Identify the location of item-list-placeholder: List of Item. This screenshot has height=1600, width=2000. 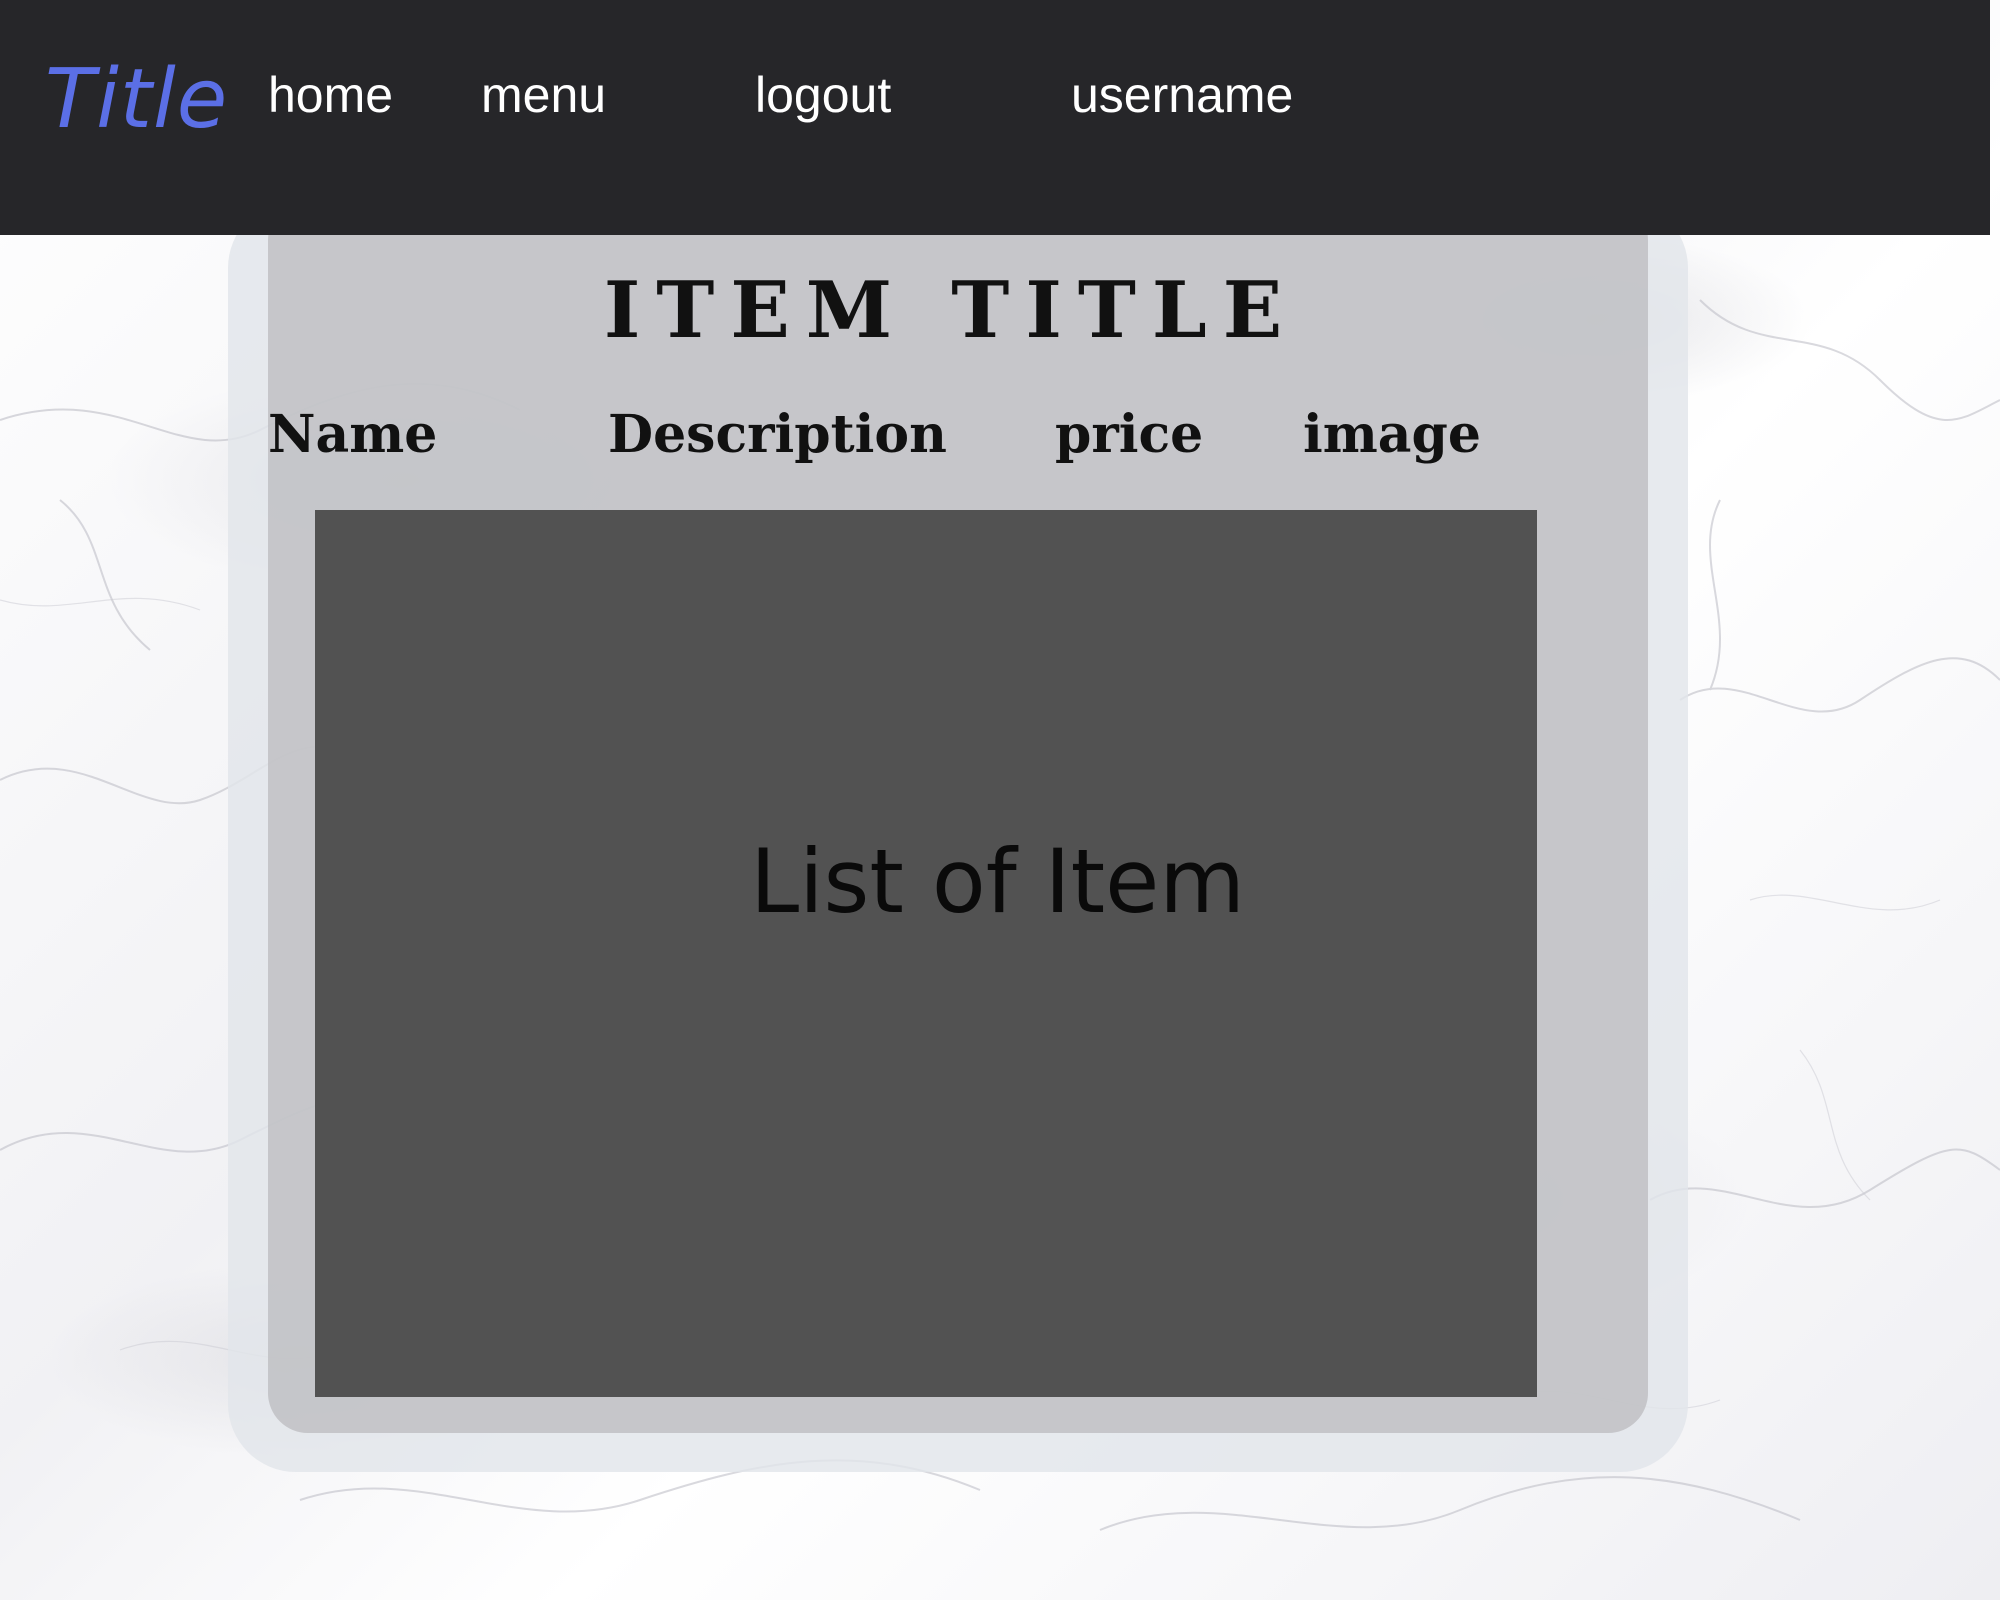
(997, 881).